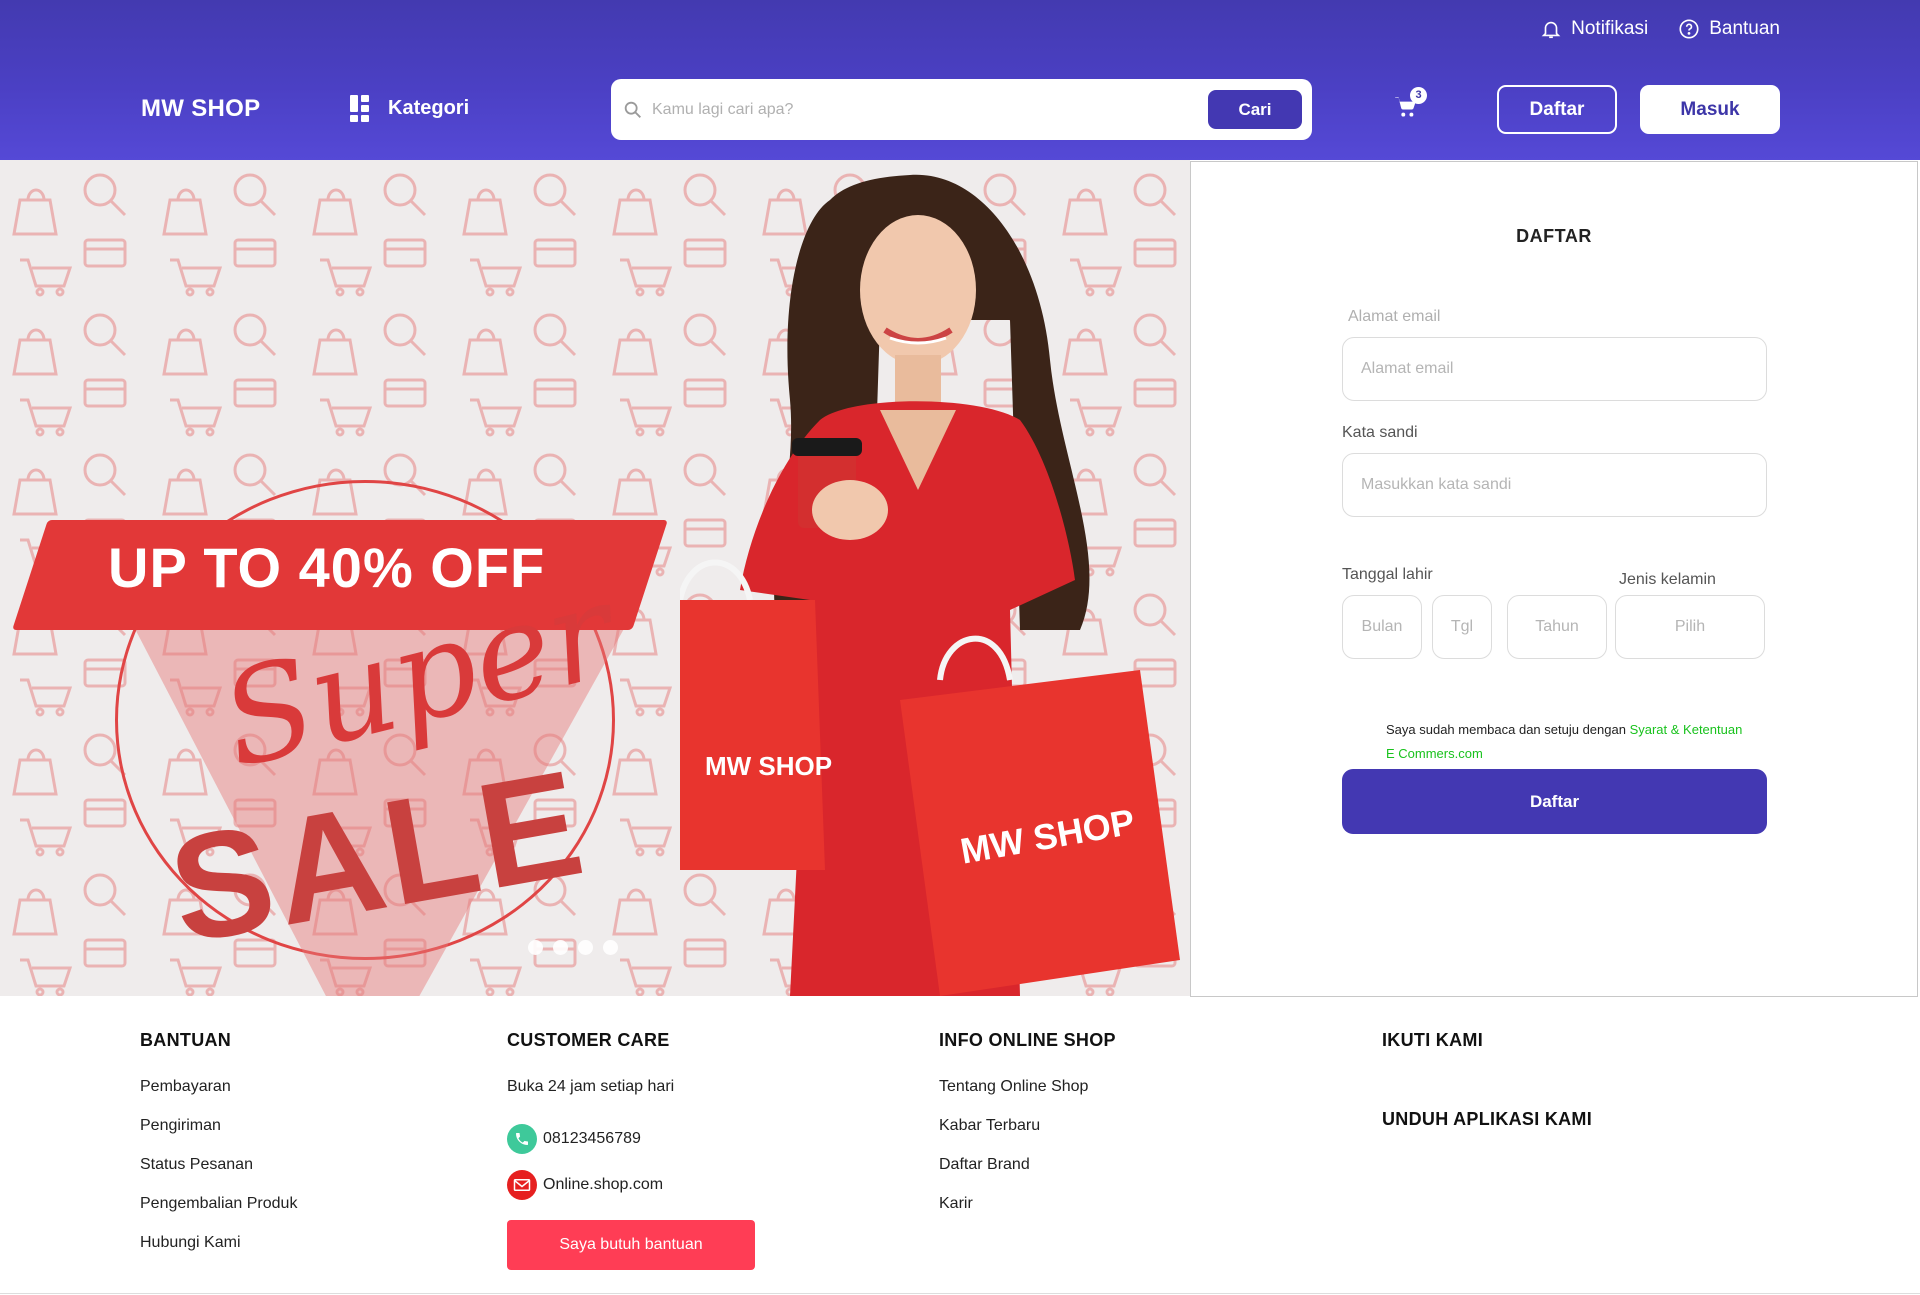 This screenshot has height=1295, width=1920. What do you see at coordinates (1027, 1096) in the screenshot?
I see `footer-link-about: Tentang Online Shop` at bounding box center [1027, 1096].